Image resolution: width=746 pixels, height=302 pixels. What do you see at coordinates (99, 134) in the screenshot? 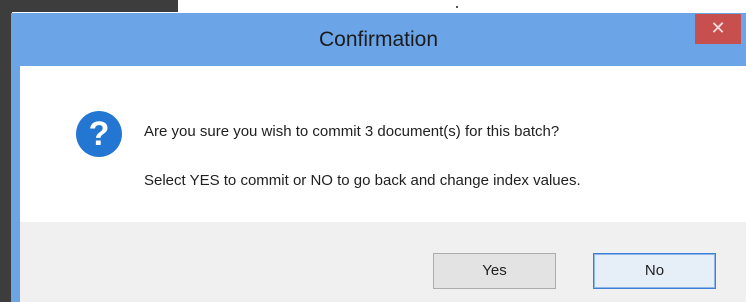
I see `question-icon: ?` at bounding box center [99, 134].